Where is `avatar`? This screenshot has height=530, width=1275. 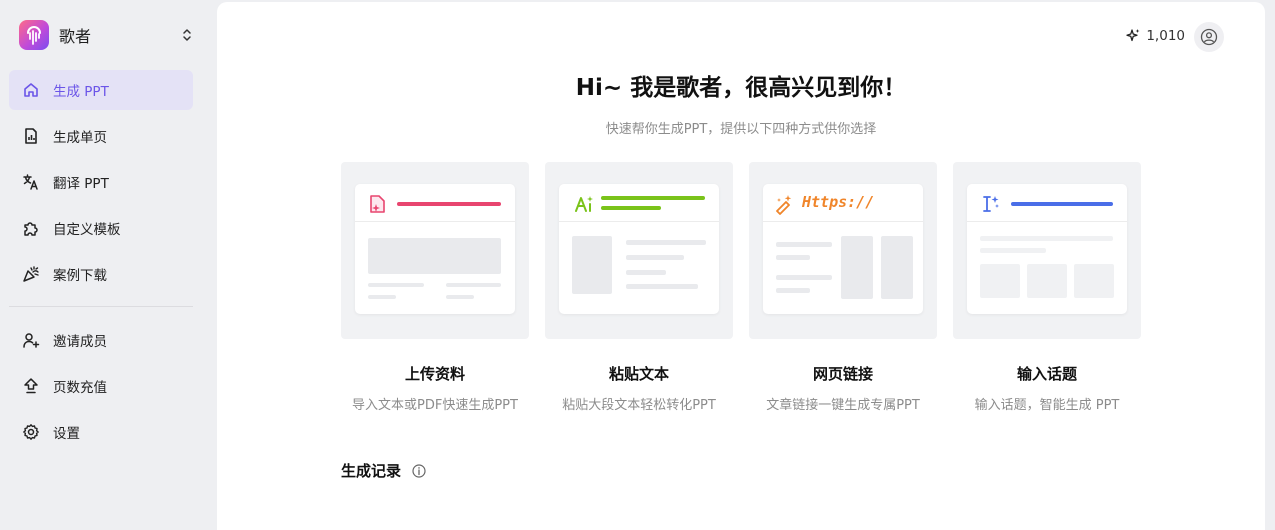
avatar is located at coordinates (1209, 37).